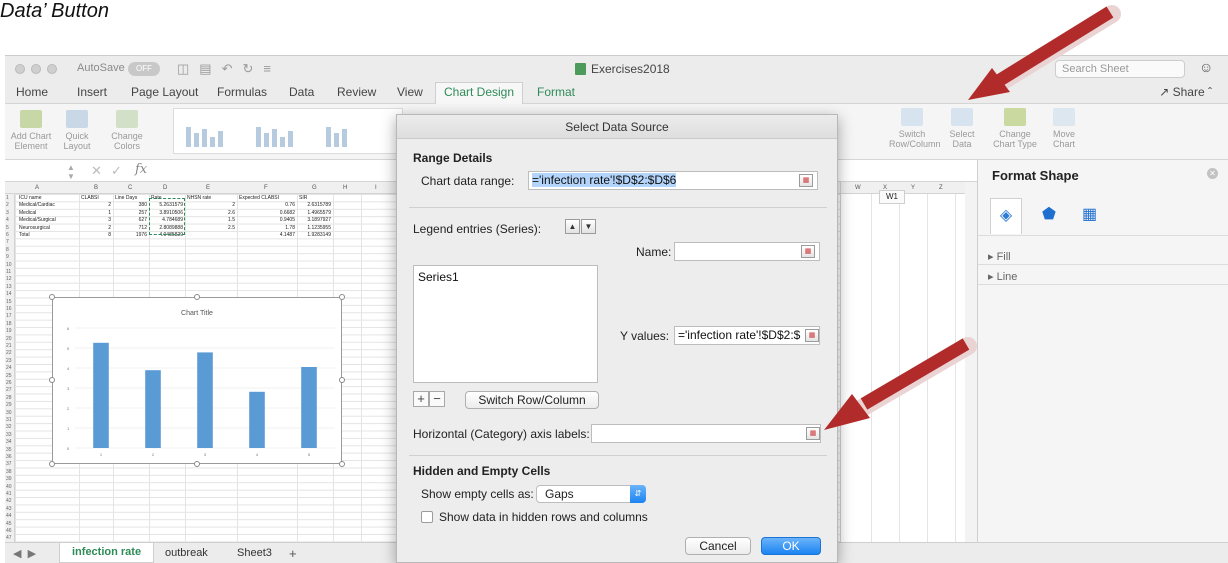  I want to click on minimize-window-button, so click(36, 69).